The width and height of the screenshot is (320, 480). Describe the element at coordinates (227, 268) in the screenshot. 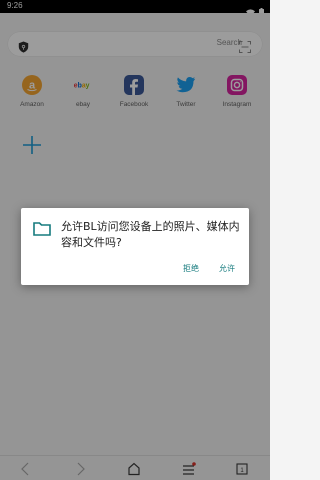

I see `allow-button: 允许` at that location.